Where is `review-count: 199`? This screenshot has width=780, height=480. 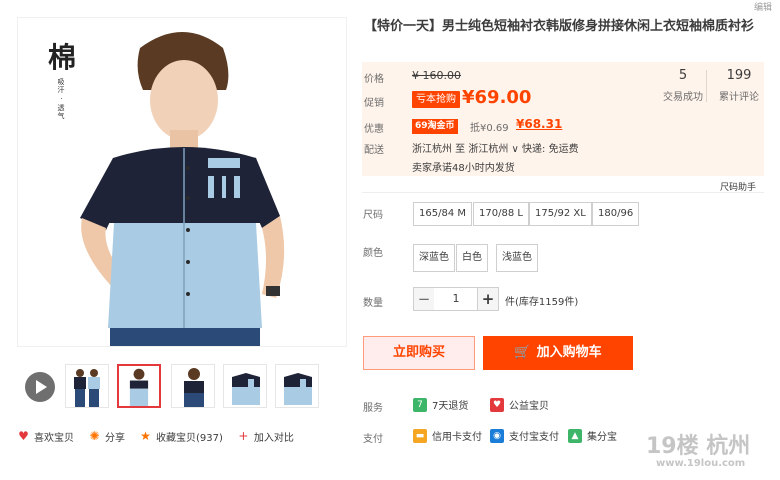 review-count: 199 is located at coordinates (739, 75).